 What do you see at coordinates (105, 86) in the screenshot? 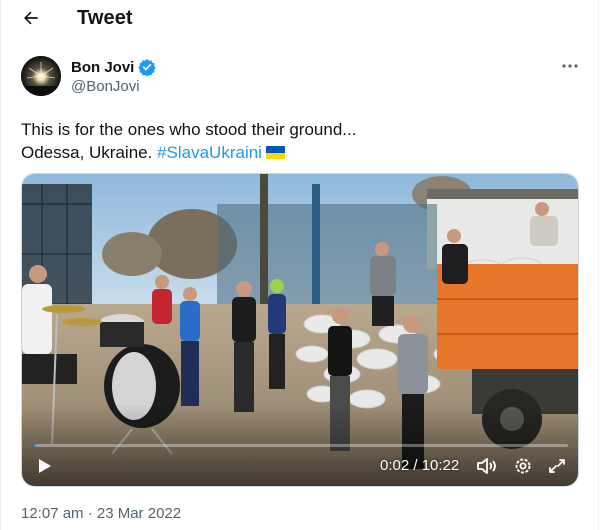
I see `author-handle: @BonJovi` at bounding box center [105, 86].